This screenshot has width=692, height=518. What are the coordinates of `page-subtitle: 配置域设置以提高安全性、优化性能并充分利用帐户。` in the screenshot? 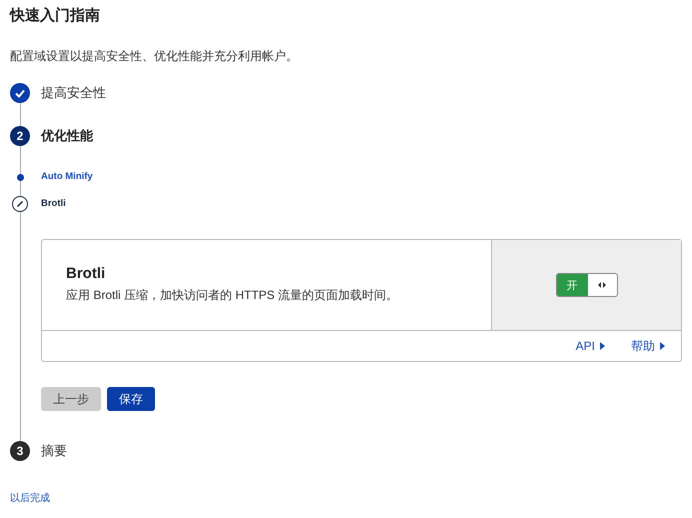 It's located at (154, 56).